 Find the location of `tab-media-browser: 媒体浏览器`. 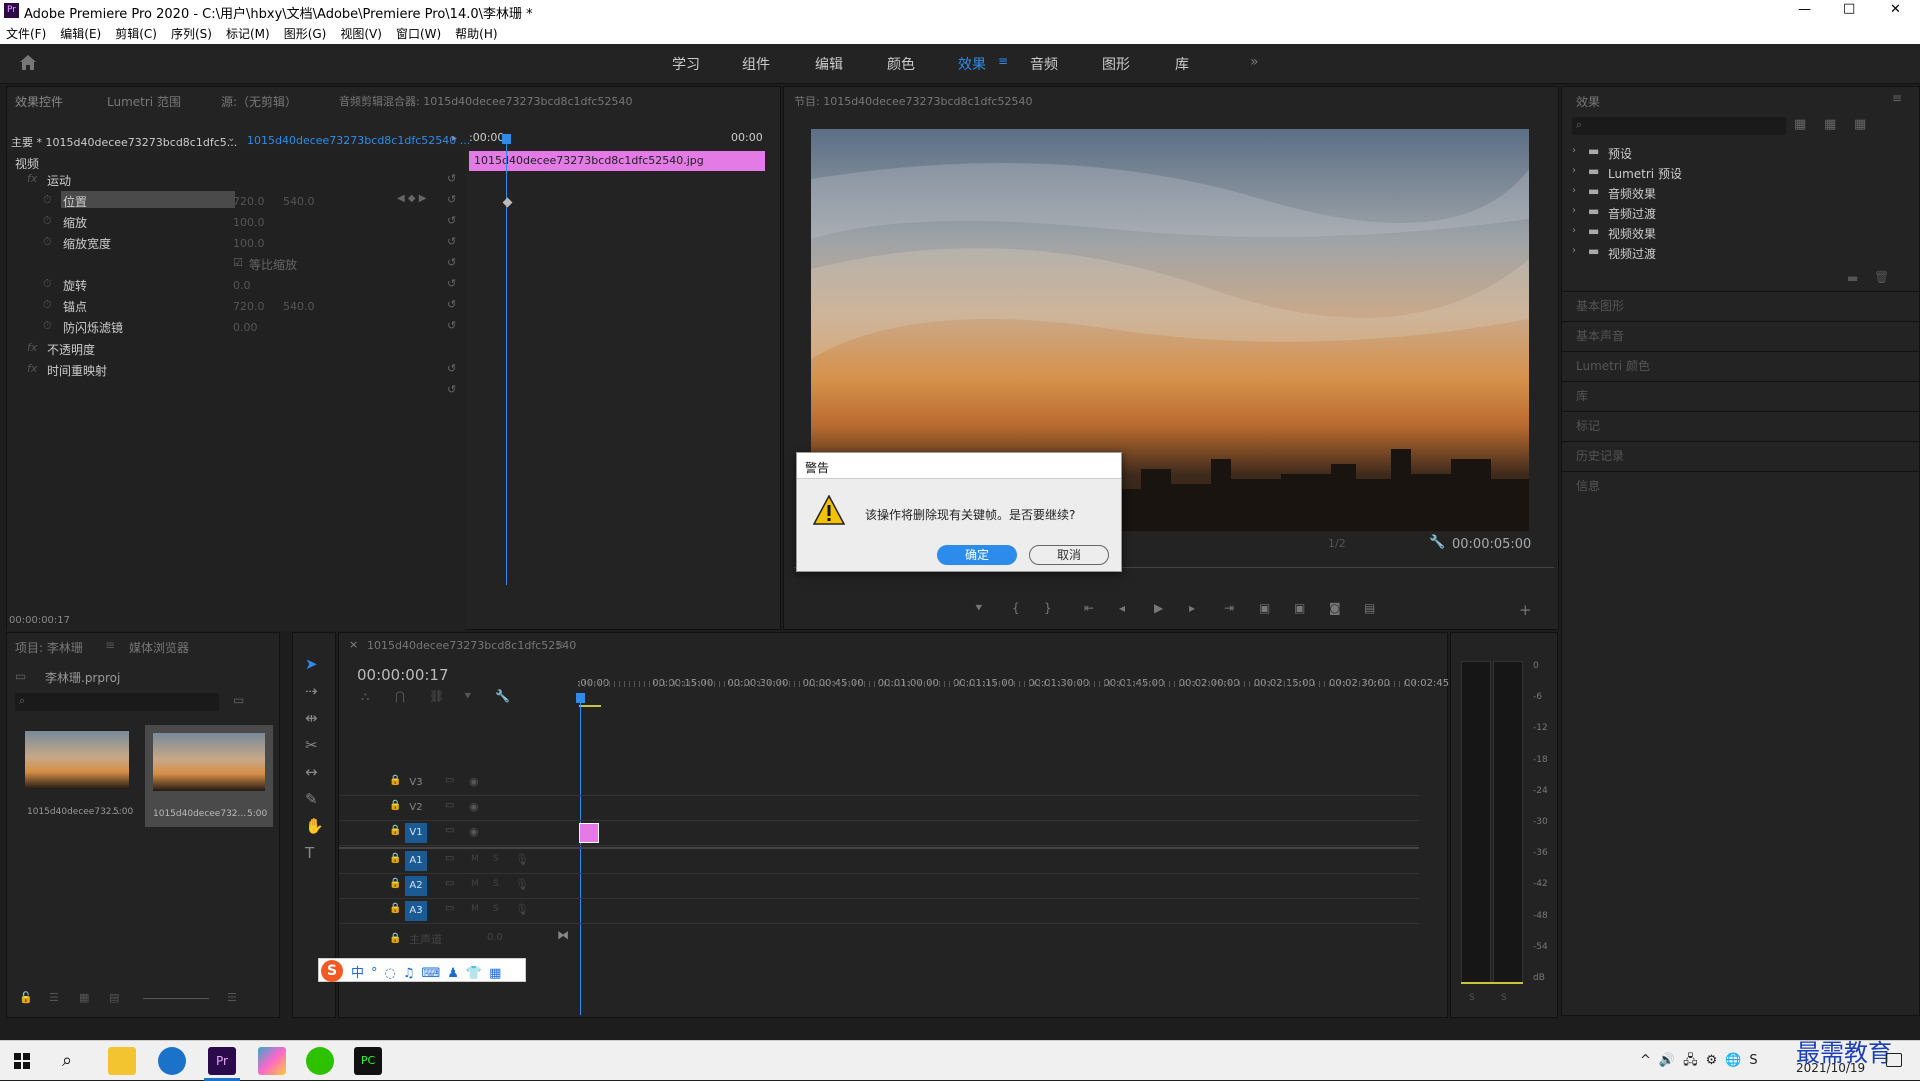

tab-media-browser: 媒体浏览器 is located at coordinates (159, 647).